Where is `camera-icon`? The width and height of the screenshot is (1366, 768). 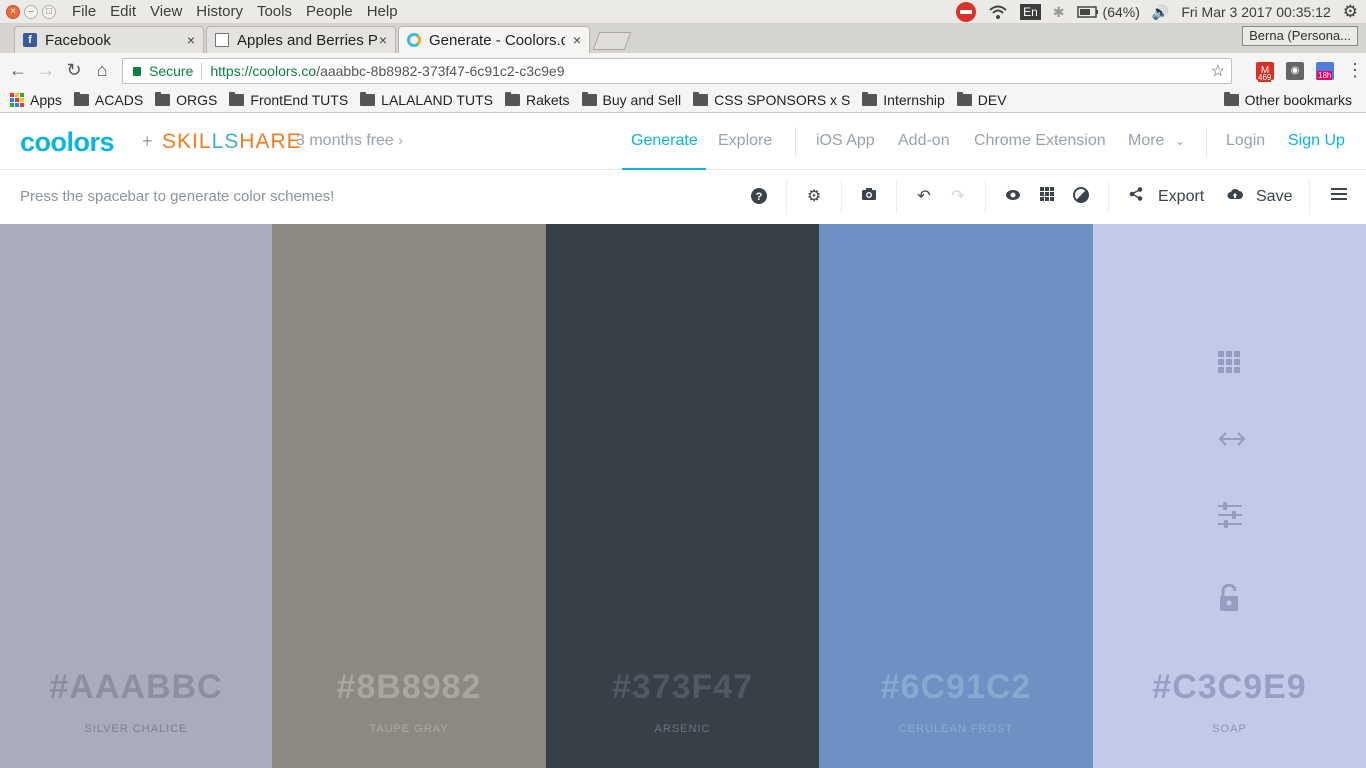 camera-icon is located at coordinates (869, 197).